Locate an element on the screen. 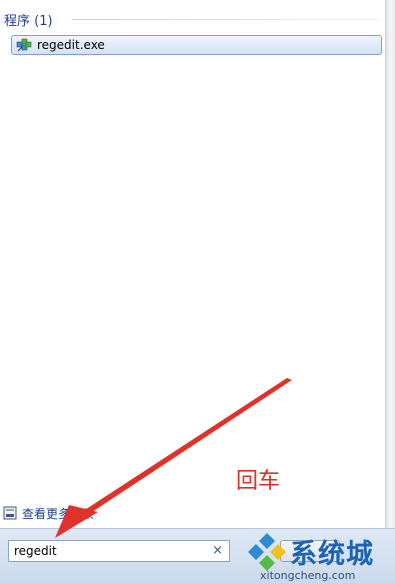  search-results-icon is located at coordinates (10, 513).